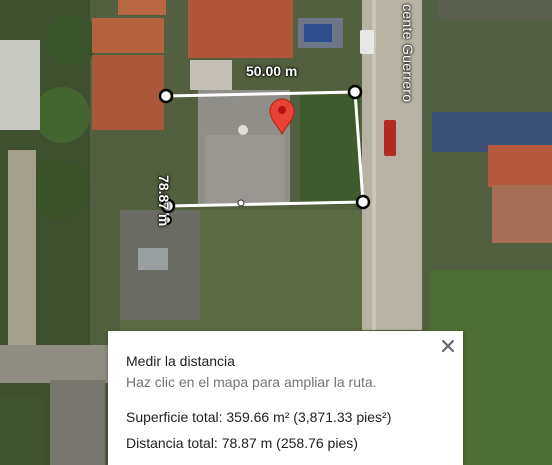 The image size is (552, 465). What do you see at coordinates (22, 430) in the screenshot?
I see `vegetation-area` at bounding box center [22, 430].